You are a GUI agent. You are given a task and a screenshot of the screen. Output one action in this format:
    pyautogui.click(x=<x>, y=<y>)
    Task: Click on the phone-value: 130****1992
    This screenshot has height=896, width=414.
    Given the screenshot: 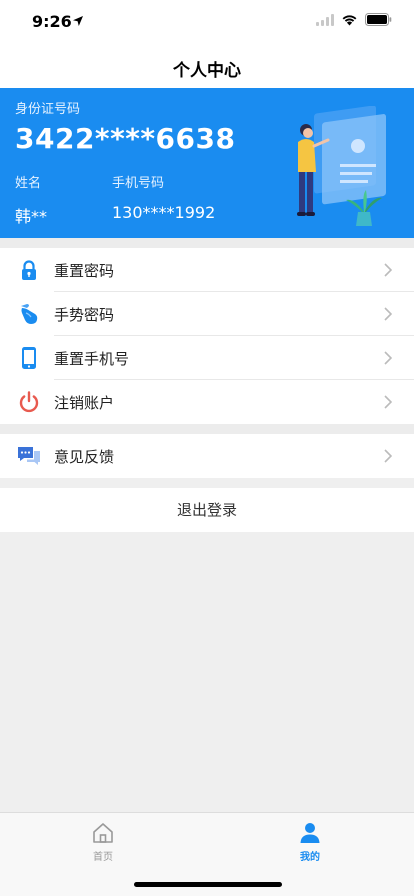 What is the action you would take?
    pyautogui.click(x=164, y=212)
    